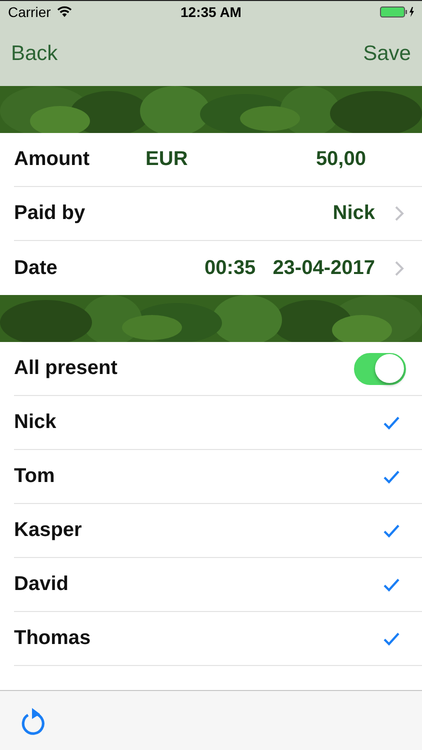  What do you see at coordinates (64, 11) in the screenshot?
I see `wifi-icon` at bounding box center [64, 11].